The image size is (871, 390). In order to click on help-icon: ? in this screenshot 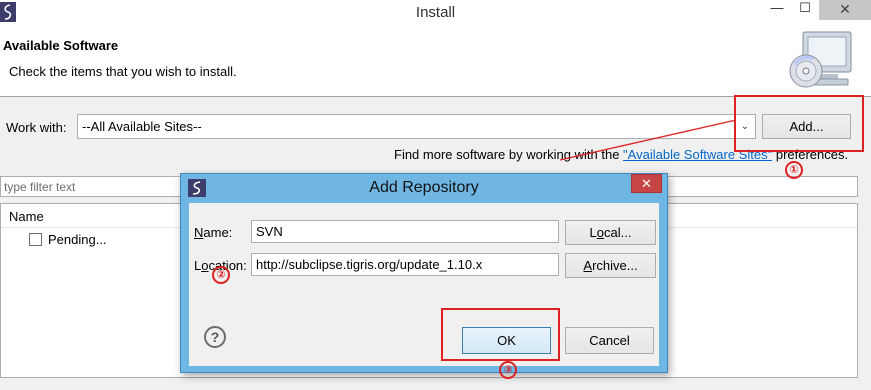, I will do `click(215, 337)`.